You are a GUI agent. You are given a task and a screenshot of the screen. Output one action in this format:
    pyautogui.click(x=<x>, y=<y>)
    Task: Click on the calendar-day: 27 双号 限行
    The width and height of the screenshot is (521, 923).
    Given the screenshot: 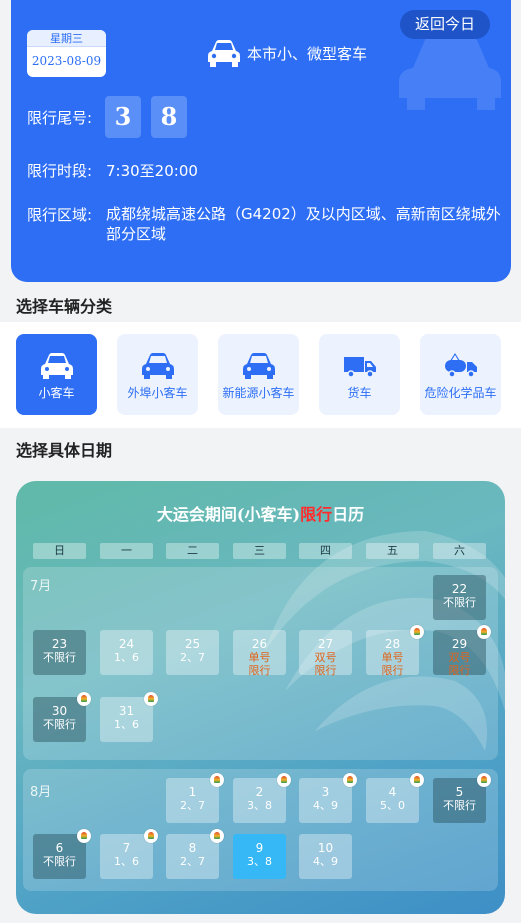 What is the action you would take?
    pyautogui.click(x=325, y=653)
    